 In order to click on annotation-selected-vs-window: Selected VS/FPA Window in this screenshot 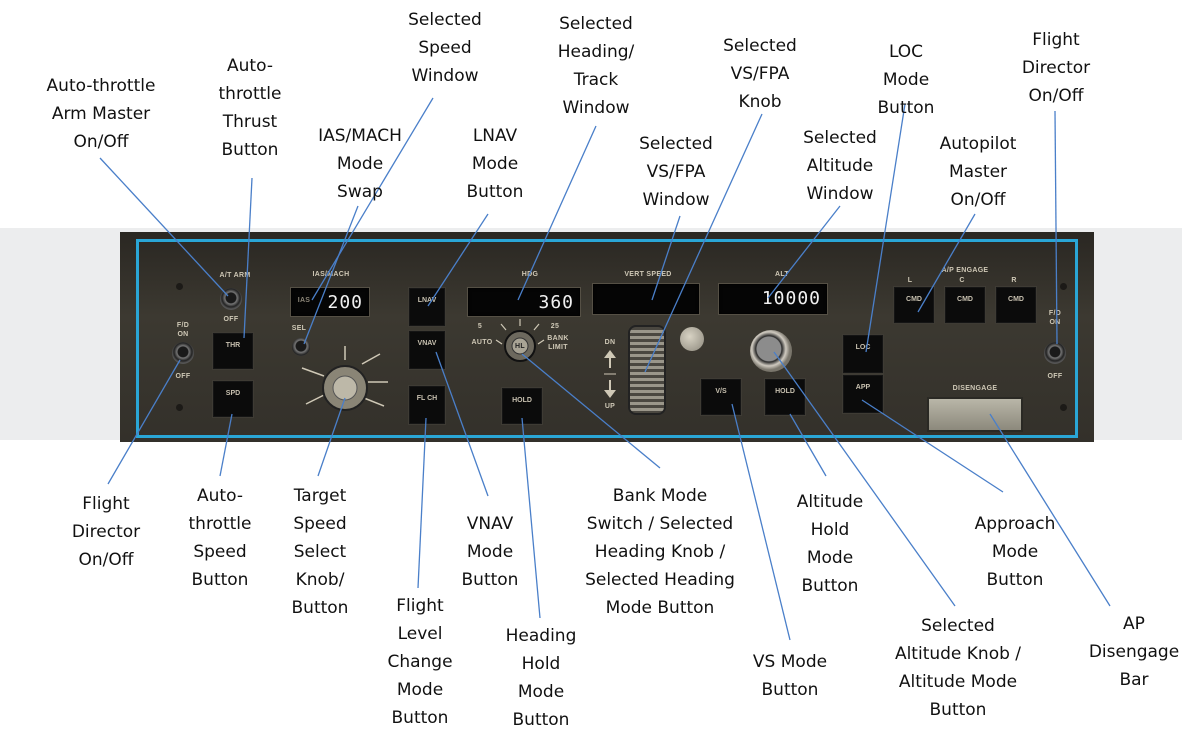, I will do `click(676, 172)`.